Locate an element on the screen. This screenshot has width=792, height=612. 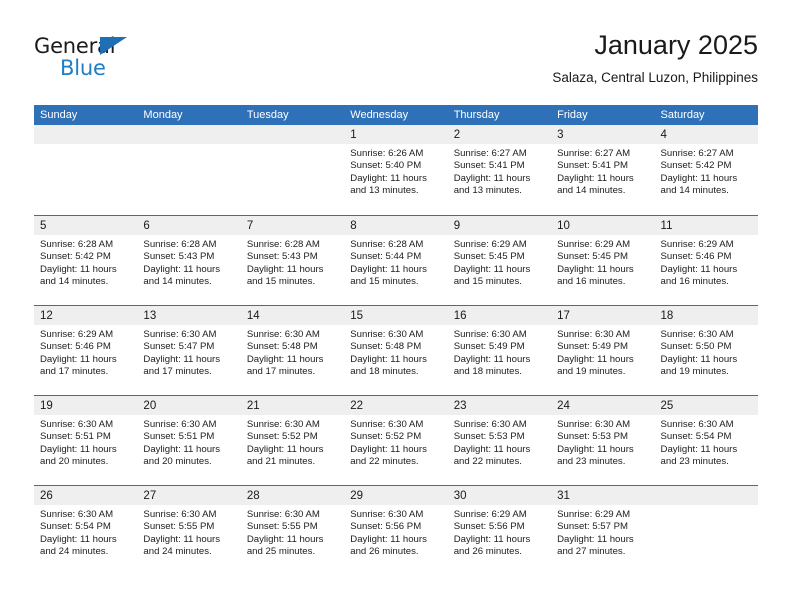
day-number-band: 2 is located at coordinates (499, 134).